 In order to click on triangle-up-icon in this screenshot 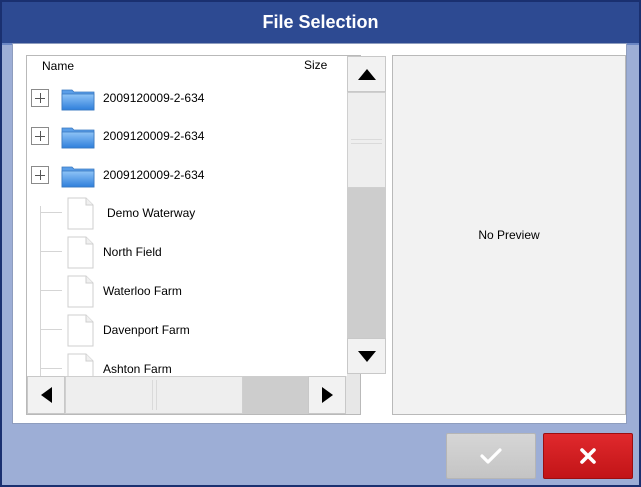, I will do `click(366, 74)`.